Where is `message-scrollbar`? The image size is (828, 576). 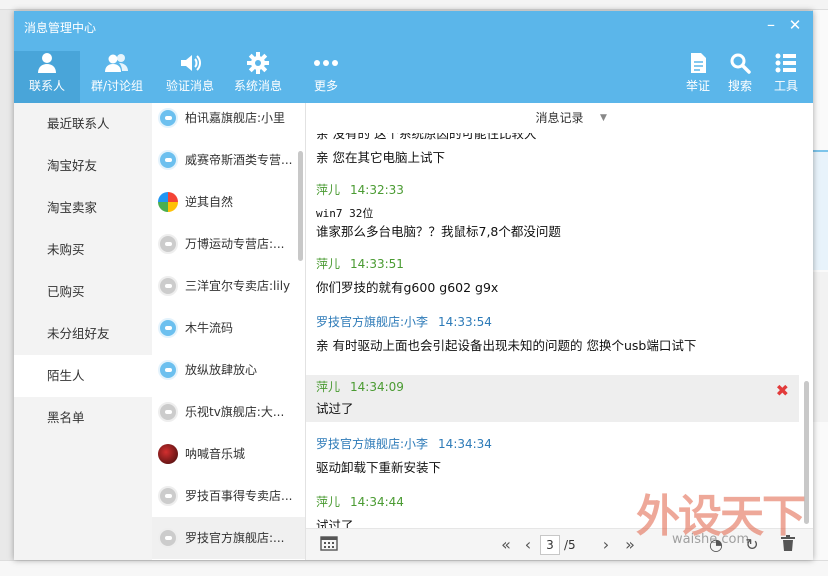 message-scrollbar is located at coordinates (806, 452).